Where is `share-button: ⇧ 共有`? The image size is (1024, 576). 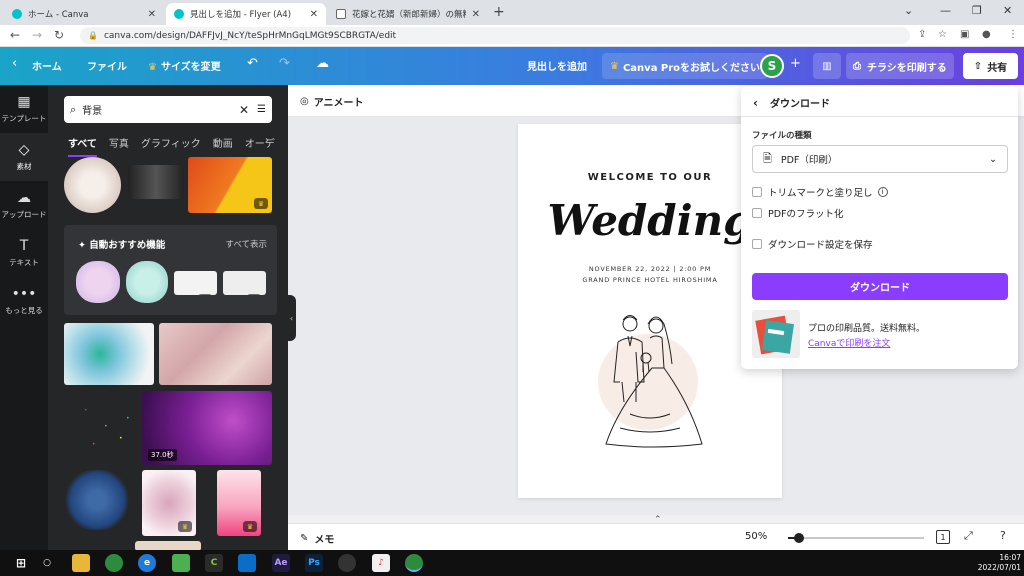
share-button: ⇧ 共有 is located at coordinates (990, 66).